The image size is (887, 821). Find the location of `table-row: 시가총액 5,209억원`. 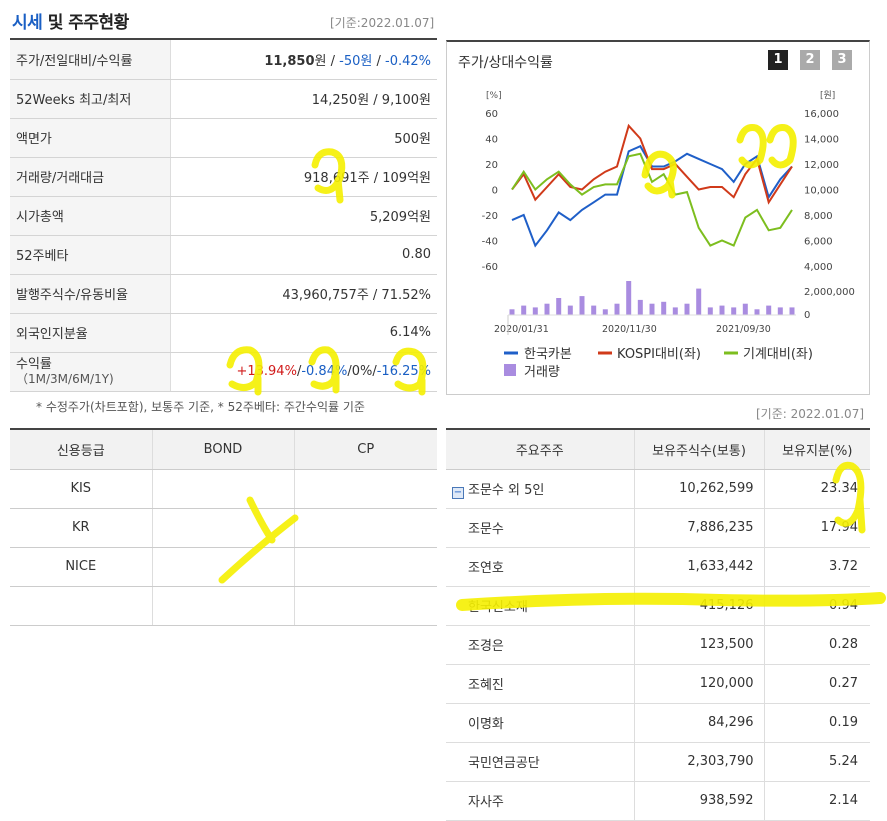

table-row: 시가총액 5,209억원 is located at coordinates (223, 216).